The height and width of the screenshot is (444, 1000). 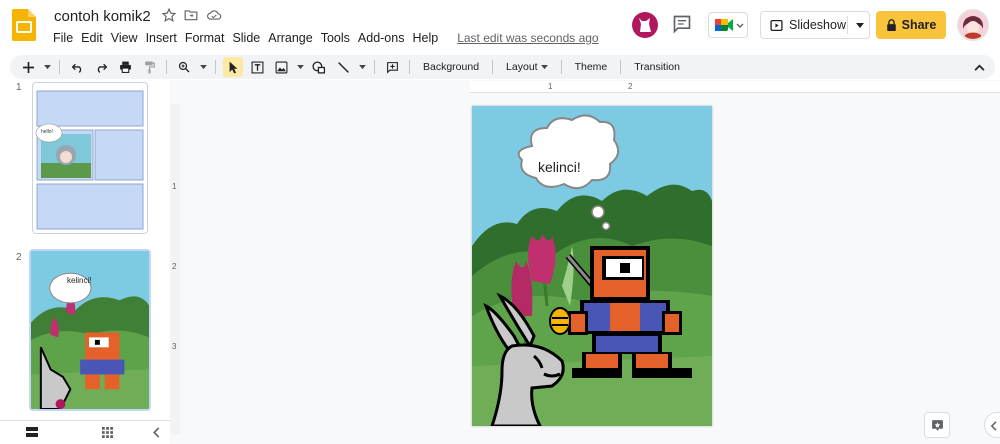 I want to click on image-dropdown, so click(x=300, y=67).